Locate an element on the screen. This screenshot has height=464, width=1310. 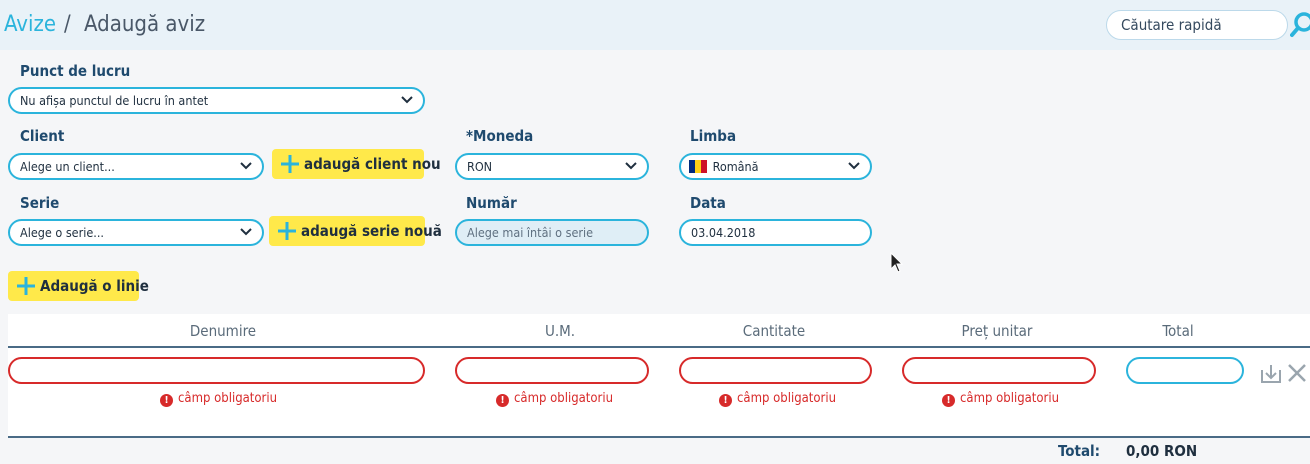
column-header-pret-unitar: Preț unitar is located at coordinates (997, 331).